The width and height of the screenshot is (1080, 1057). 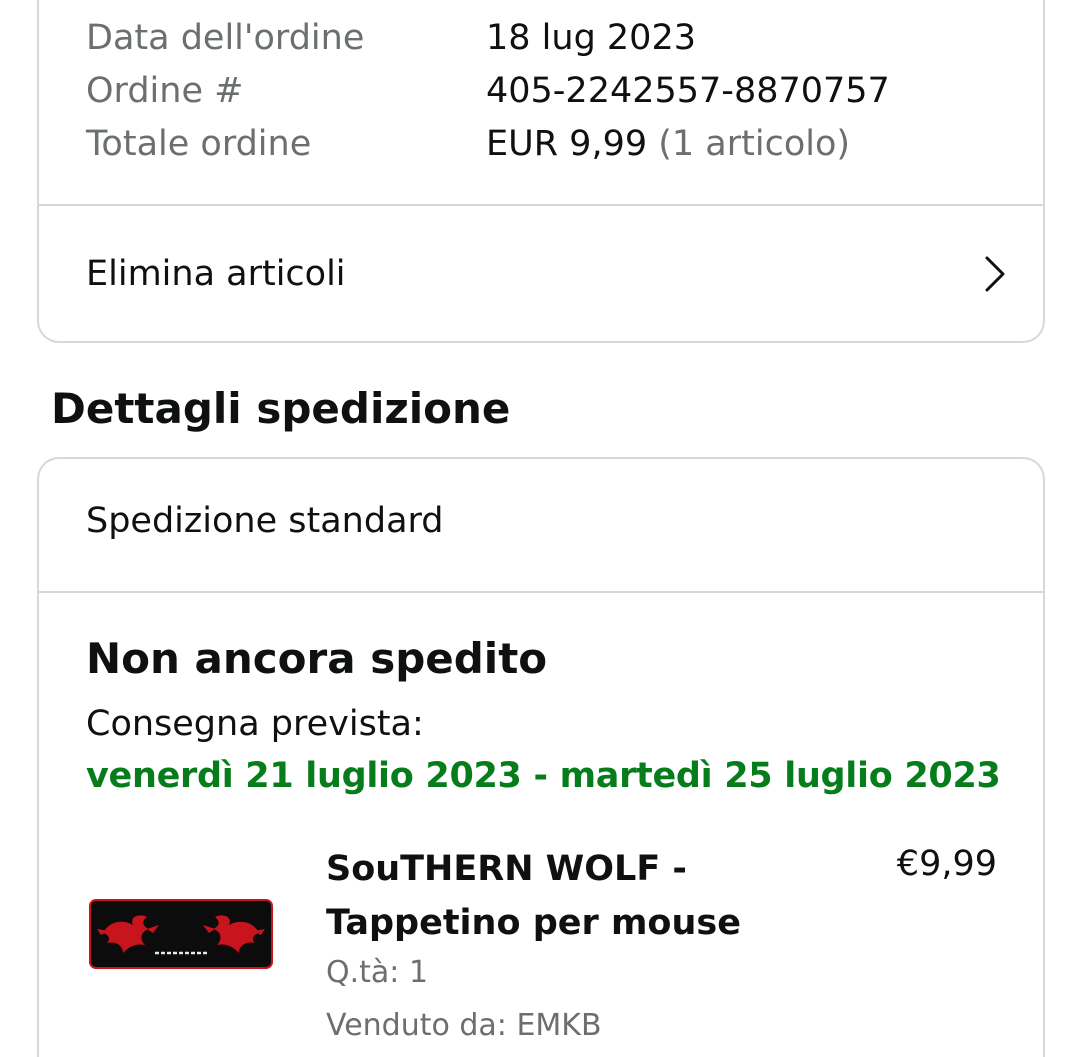 What do you see at coordinates (995, 273) in the screenshot?
I see `chevron-right-icon` at bounding box center [995, 273].